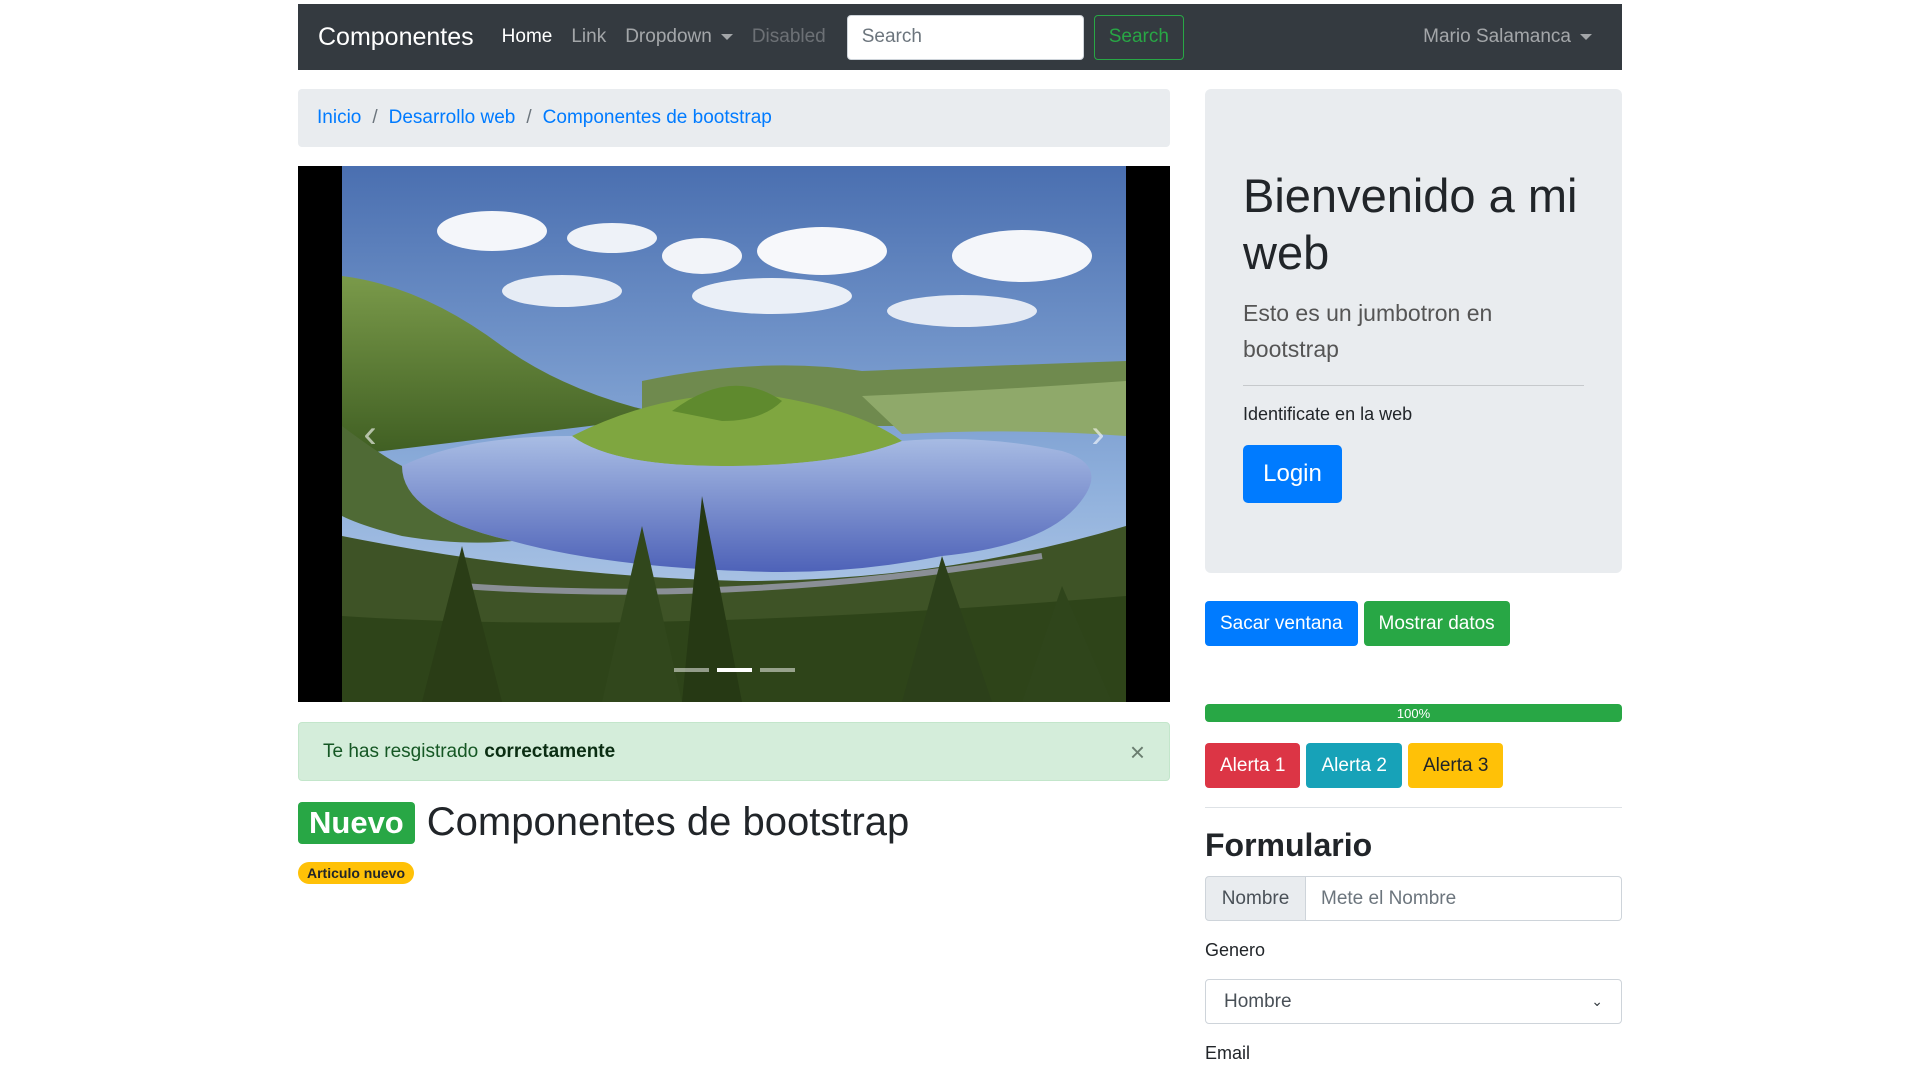 This screenshot has height=1080, width=1920. What do you see at coordinates (668, 36) in the screenshot?
I see `nav-dropdown-label: Dropdown` at bounding box center [668, 36].